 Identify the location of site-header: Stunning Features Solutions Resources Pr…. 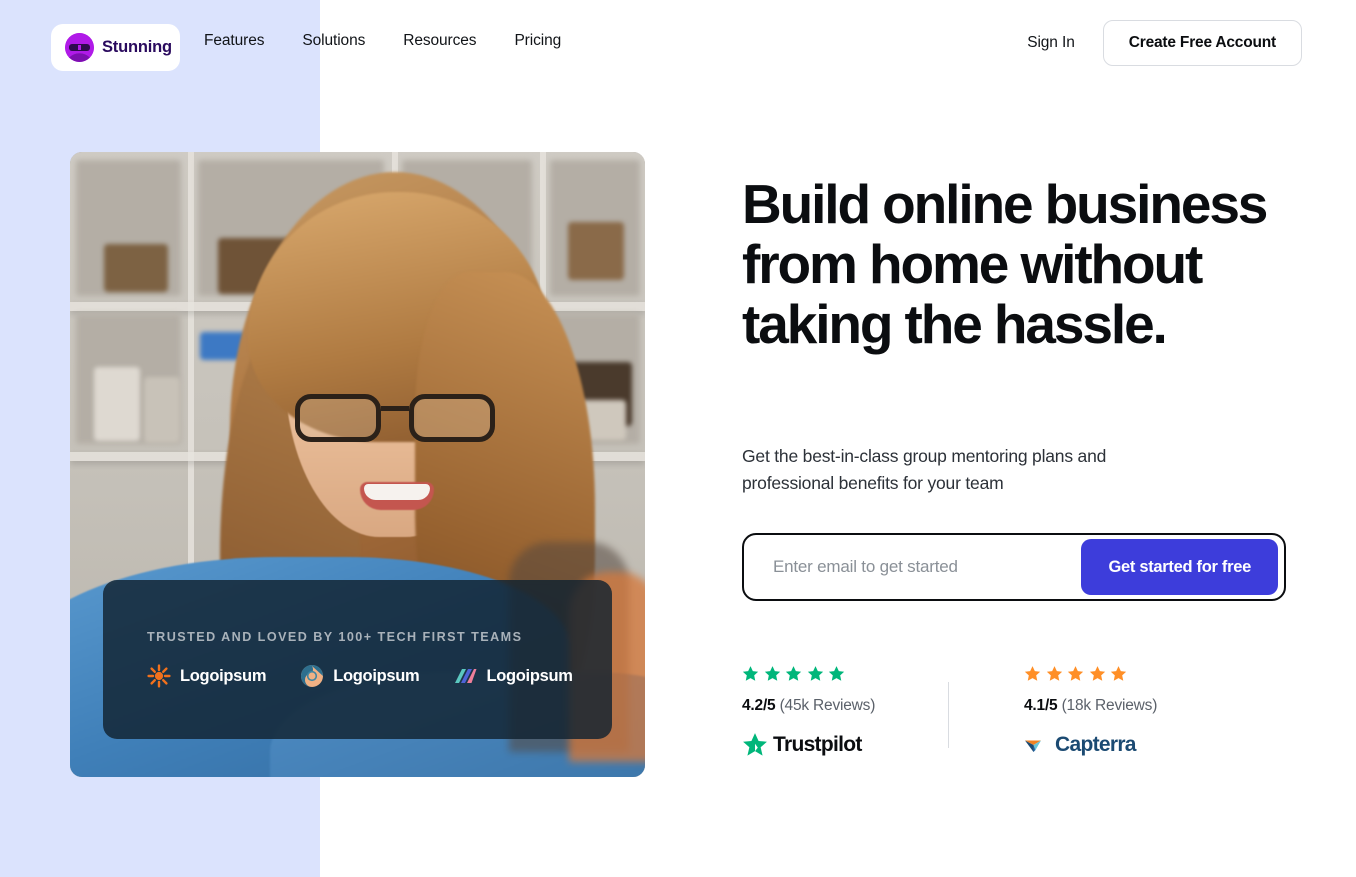
(678, 45).